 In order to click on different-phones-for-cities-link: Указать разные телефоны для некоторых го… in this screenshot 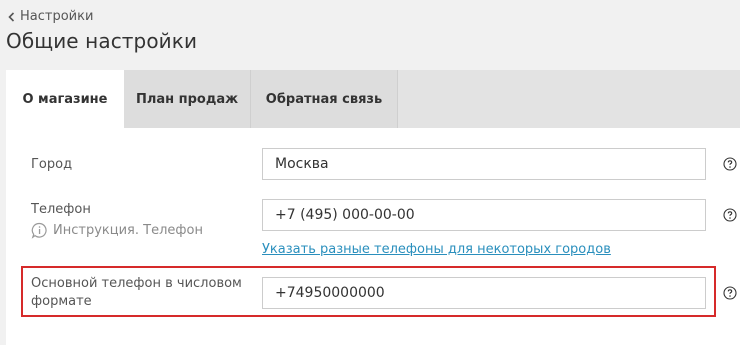, I will do `click(436, 249)`.